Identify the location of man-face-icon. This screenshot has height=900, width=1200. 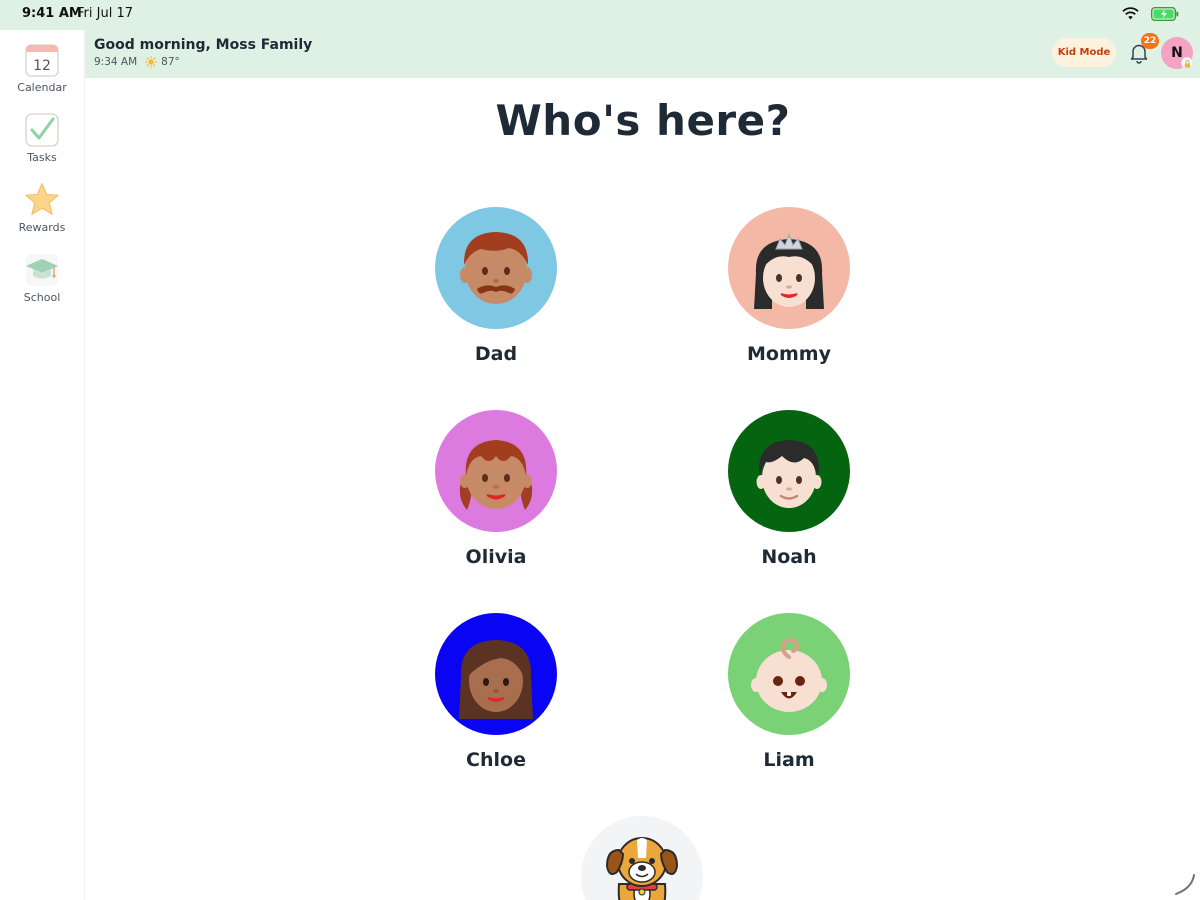
(496, 268).